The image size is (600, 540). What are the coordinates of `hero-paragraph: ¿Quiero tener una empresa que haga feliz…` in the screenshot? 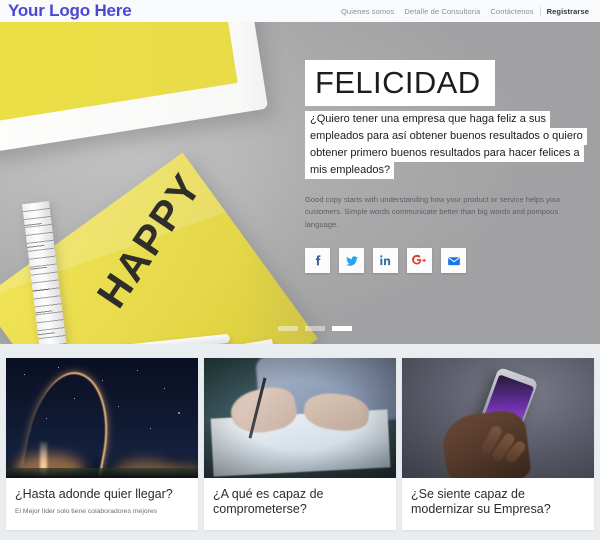 It's located at (447, 144).